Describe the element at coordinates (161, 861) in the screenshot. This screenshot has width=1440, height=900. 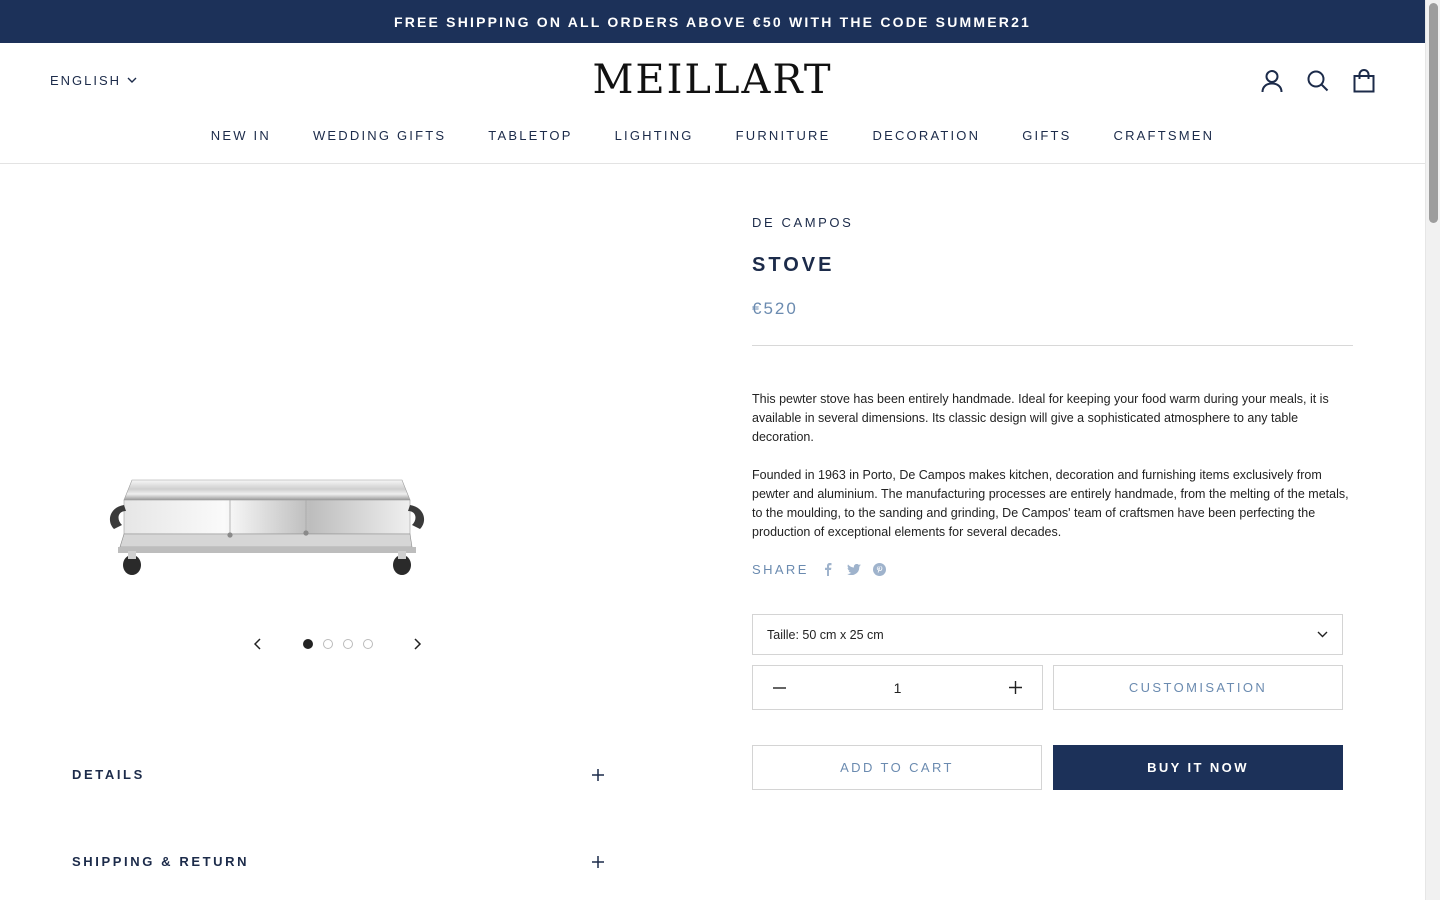
I see `accordion-title: SHIPPING & RETURN` at that location.